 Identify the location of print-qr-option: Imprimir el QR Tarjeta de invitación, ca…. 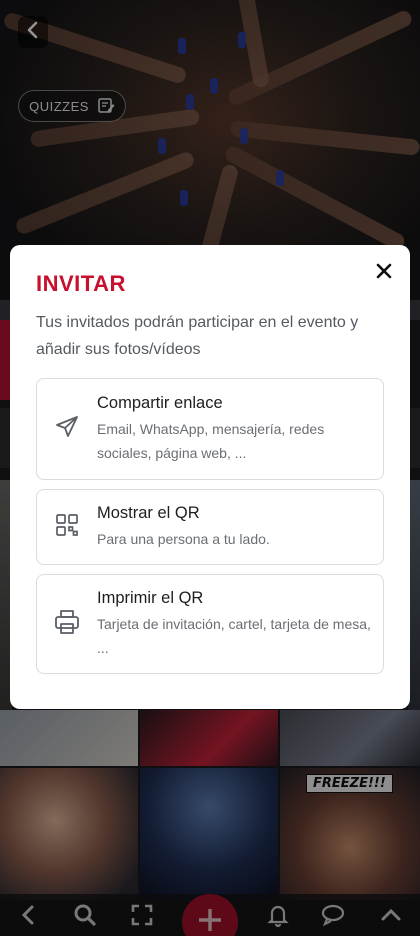
(210, 624).